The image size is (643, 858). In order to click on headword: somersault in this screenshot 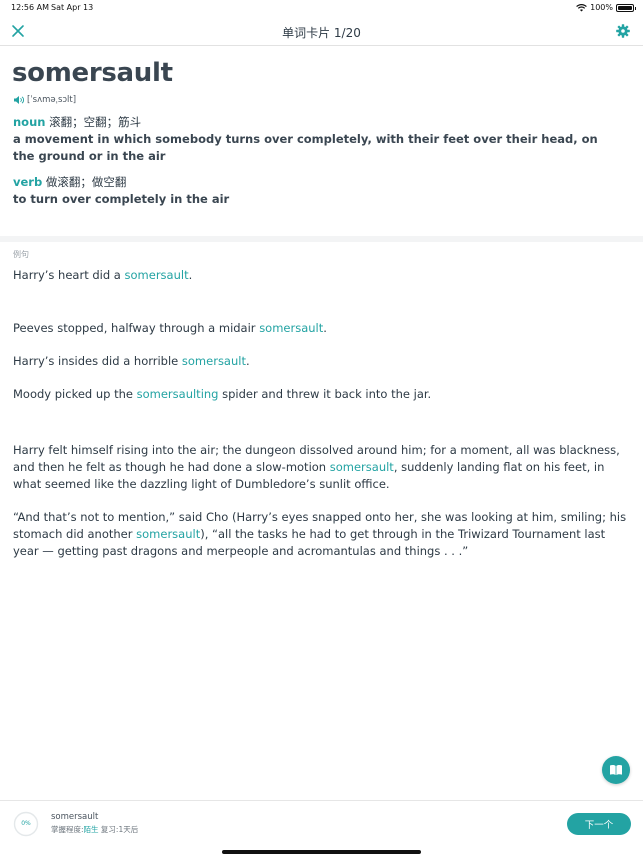, I will do `click(92, 73)`.